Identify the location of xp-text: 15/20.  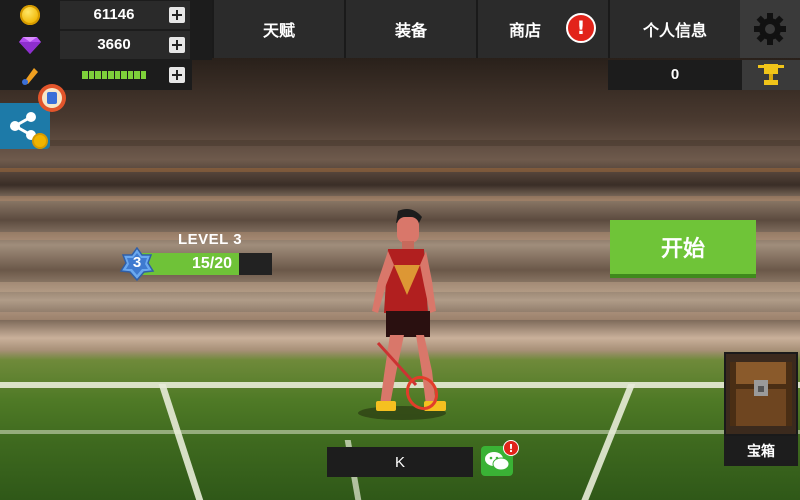
(212, 263).